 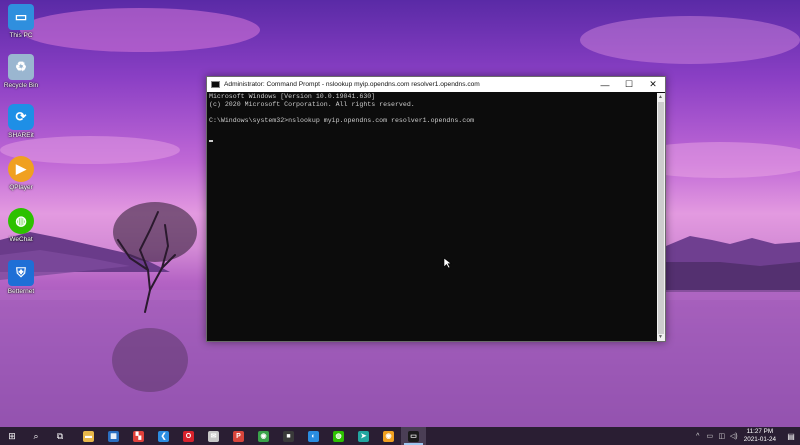 I want to click on taskbar-app-wps-pdf: P, so click(x=238, y=436).